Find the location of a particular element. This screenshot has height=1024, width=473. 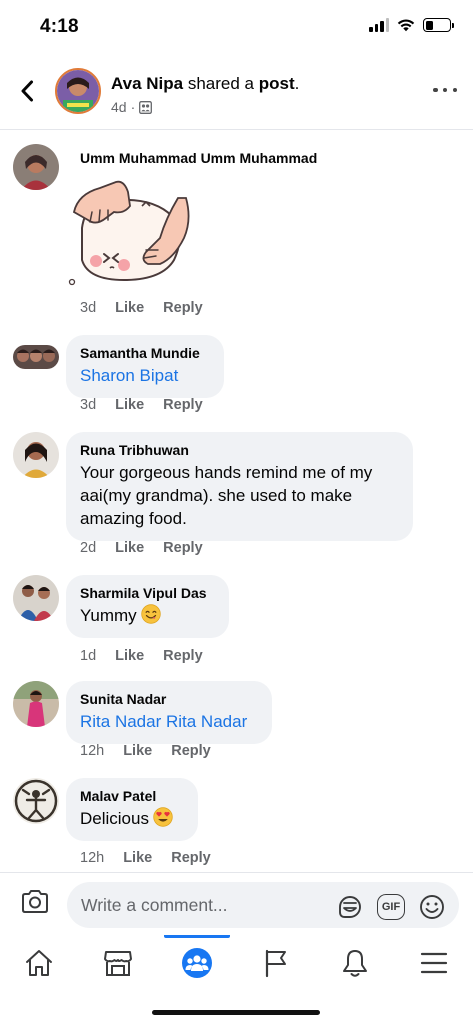

comment-bubble: Sharmila Vipul Das Yummy is located at coordinates (147, 606).